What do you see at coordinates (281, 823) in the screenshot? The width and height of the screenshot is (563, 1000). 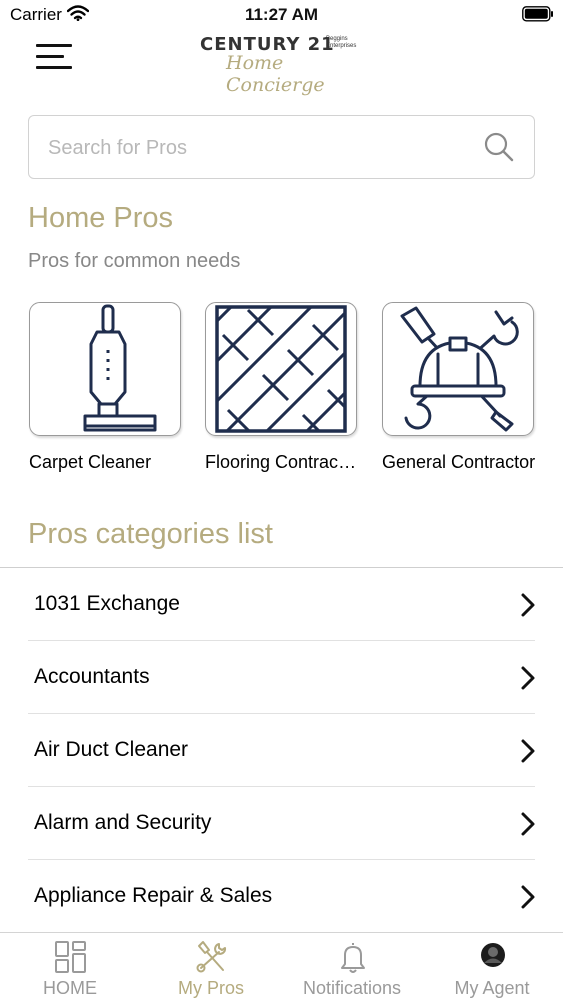 I see `category-item-alarm-and-security: Alarm and Security` at bounding box center [281, 823].